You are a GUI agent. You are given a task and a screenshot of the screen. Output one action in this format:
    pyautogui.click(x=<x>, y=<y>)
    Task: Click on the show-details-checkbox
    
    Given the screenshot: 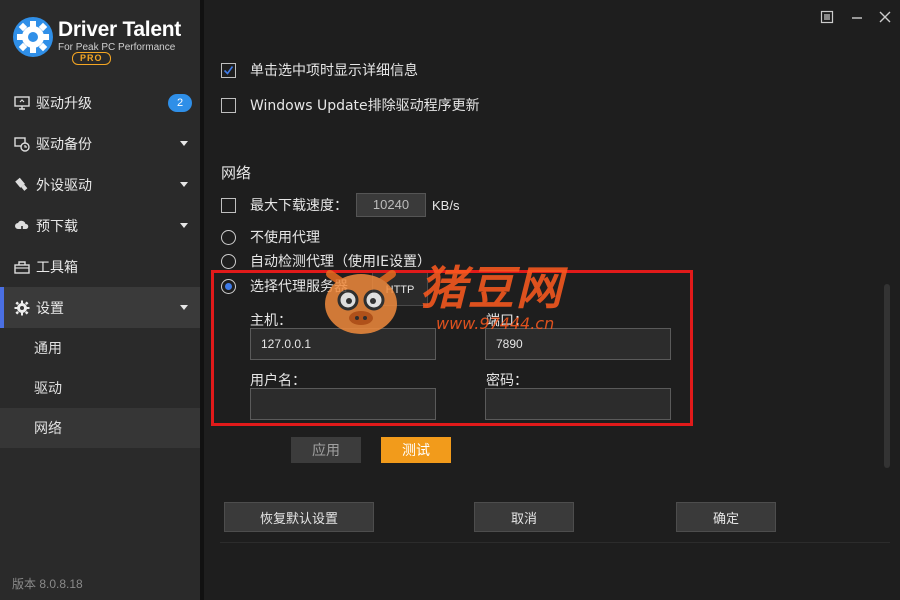 What is the action you would take?
    pyautogui.click(x=228, y=70)
    